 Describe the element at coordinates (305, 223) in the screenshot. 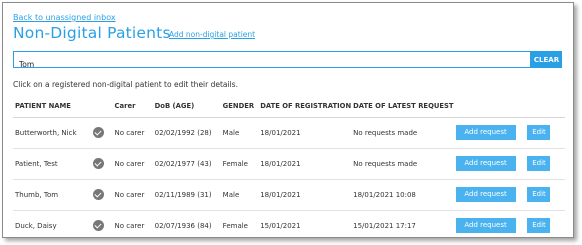

I see `registration-date-cell: 15/01/2021` at that location.